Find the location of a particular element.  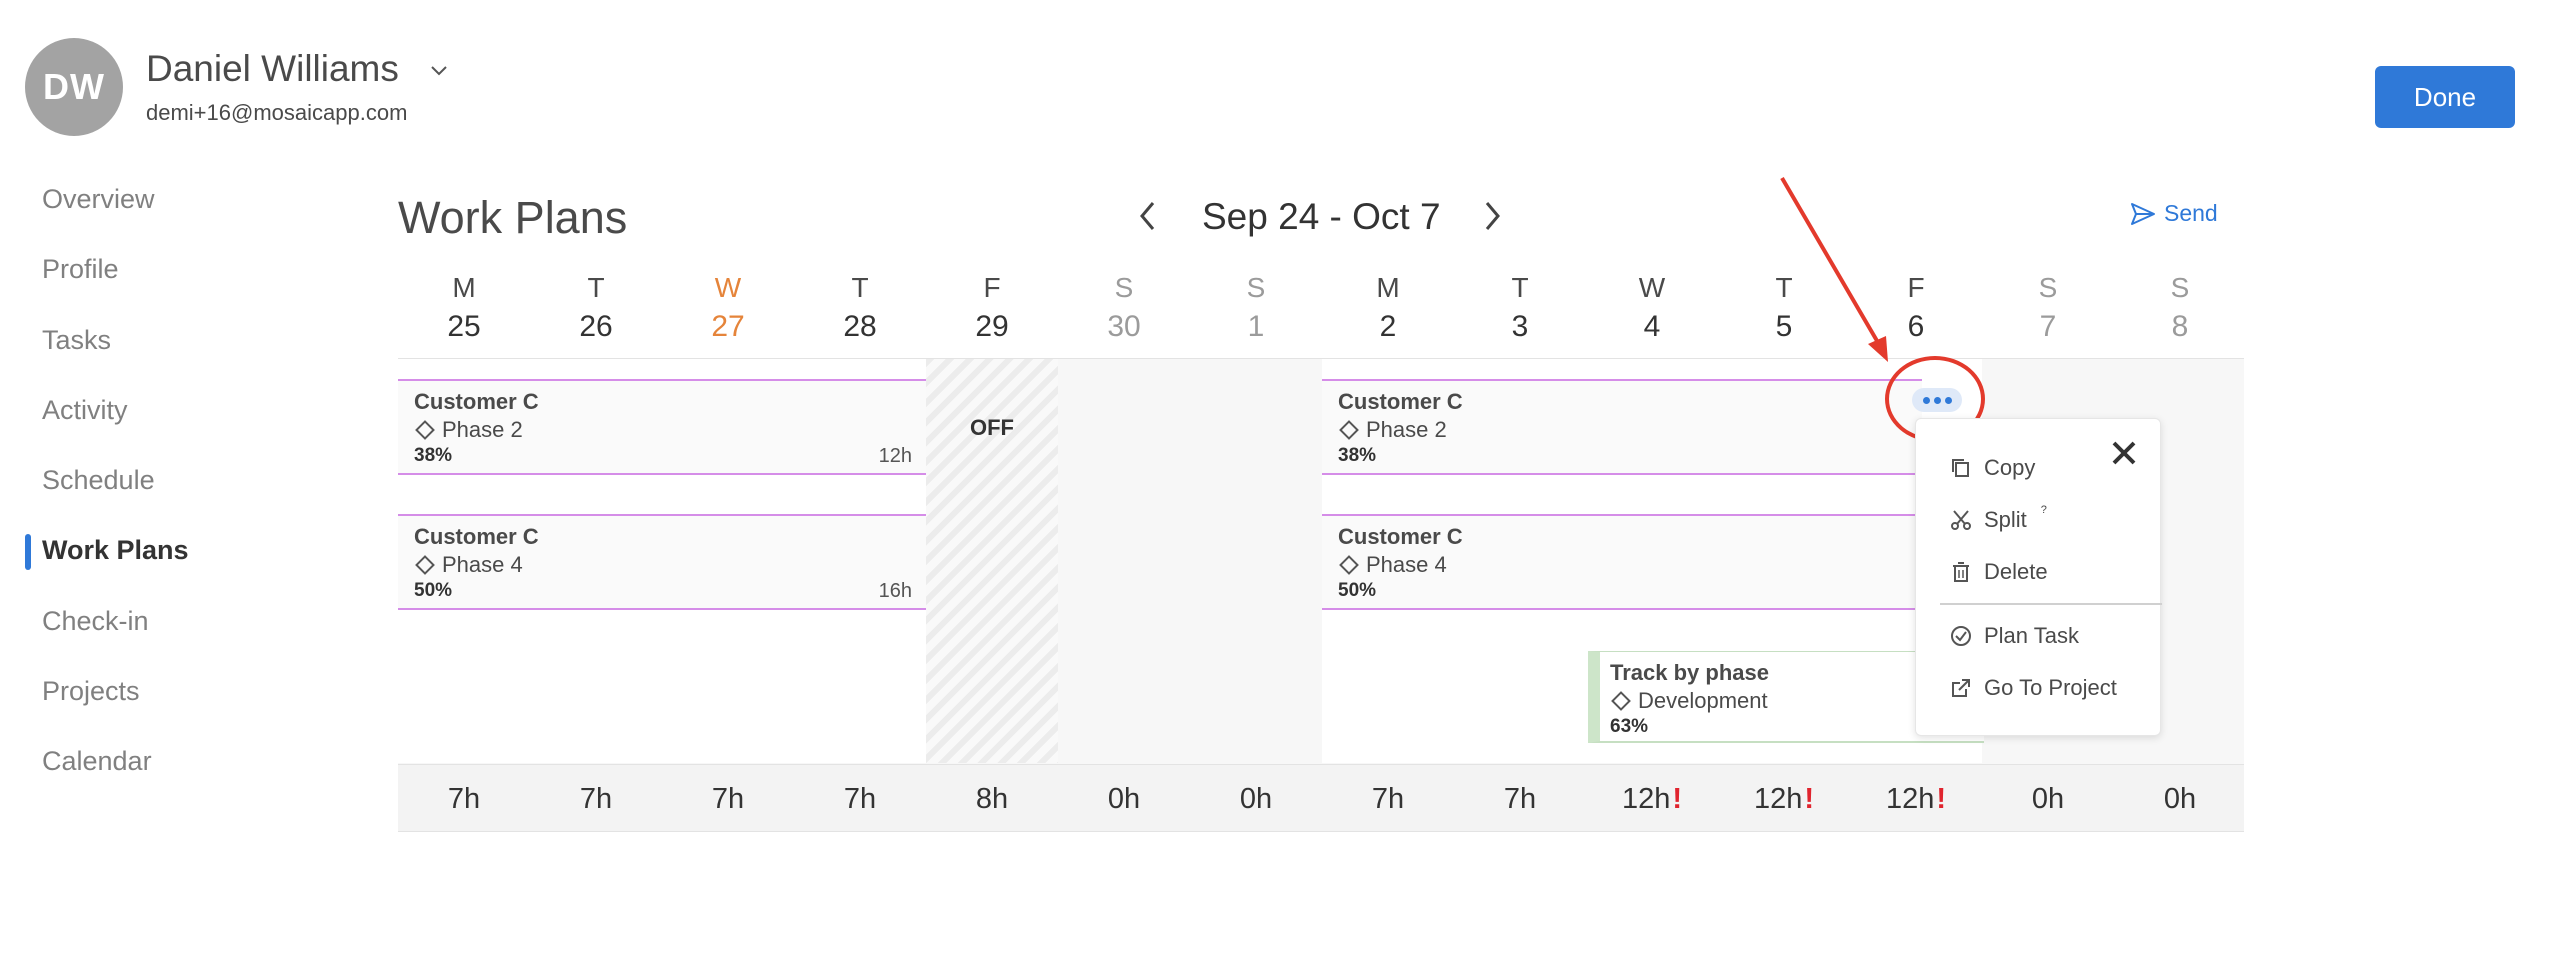

menu-item-split: Split? is located at coordinates (1998, 518).